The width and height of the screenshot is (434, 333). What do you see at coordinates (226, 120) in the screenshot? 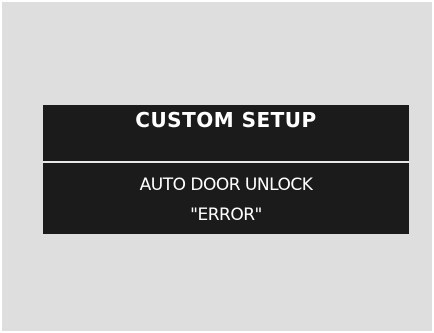
I see `panel-title: CUSTOM SETUP` at bounding box center [226, 120].